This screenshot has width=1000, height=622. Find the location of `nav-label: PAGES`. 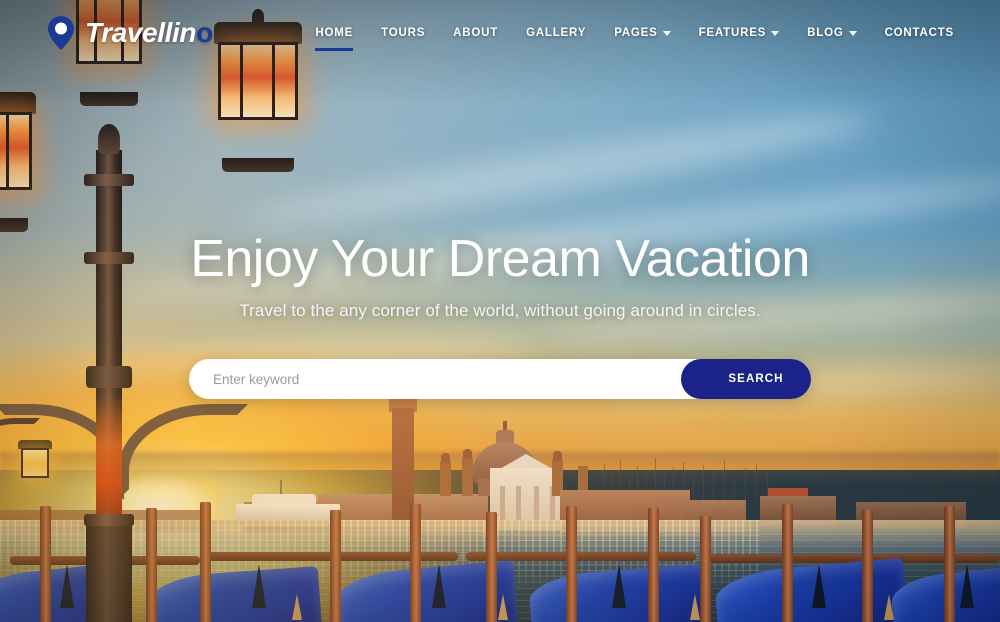

nav-label: PAGES is located at coordinates (636, 33).